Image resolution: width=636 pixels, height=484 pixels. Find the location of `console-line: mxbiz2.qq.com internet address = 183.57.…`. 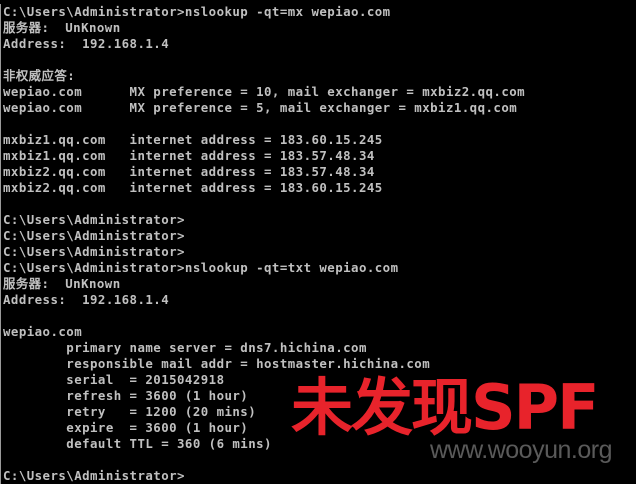

console-line: mxbiz2.qq.com internet address = 183.57.… is located at coordinates (189, 171).